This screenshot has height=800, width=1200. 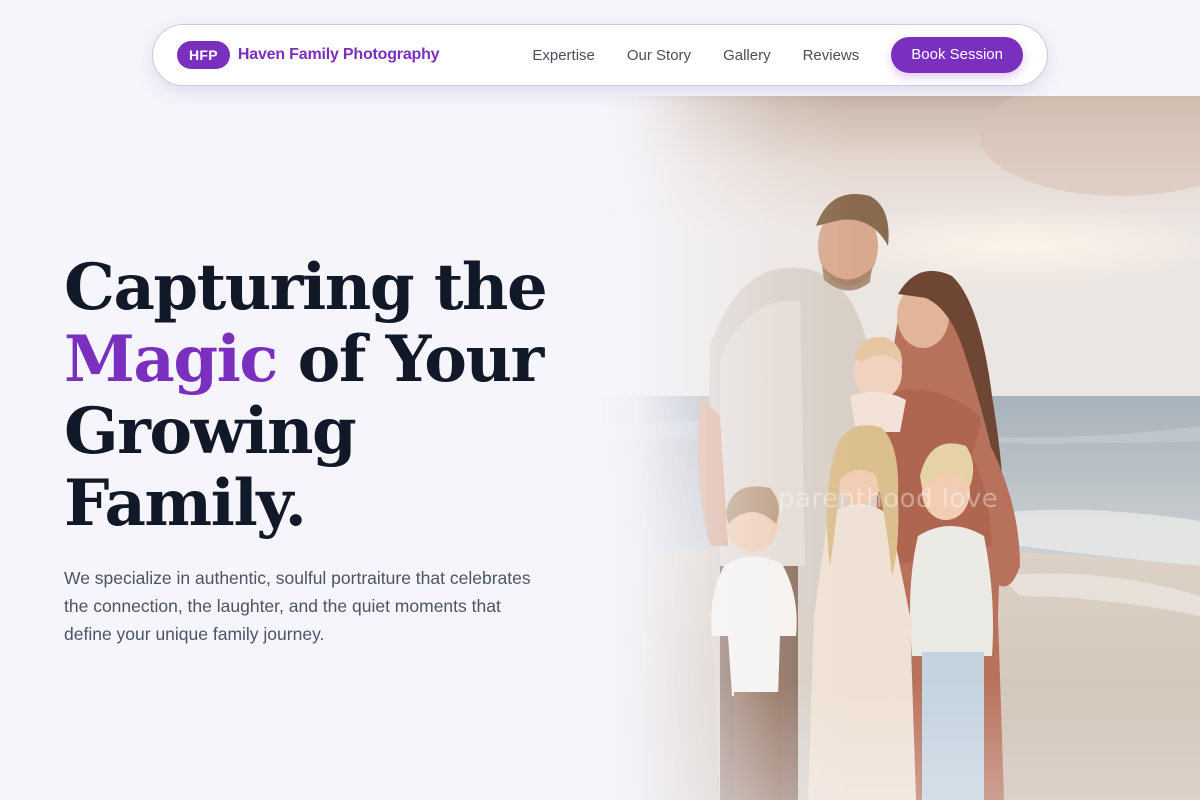 I want to click on nav-link-reviews: Reviews, so click(x=831, y=55).